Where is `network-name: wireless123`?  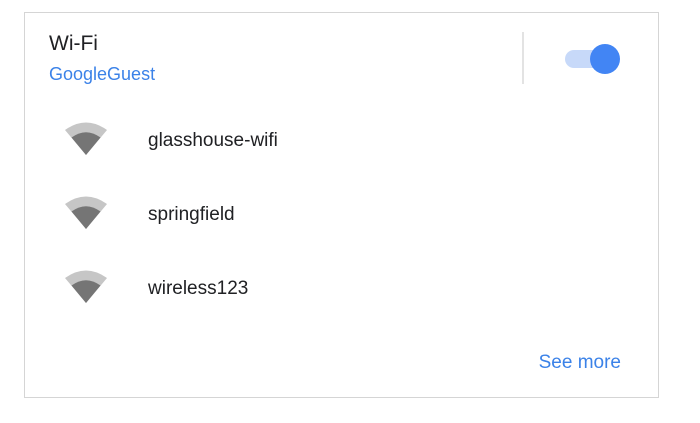
network-name: wireless123 is located at coordinates (198, 288).